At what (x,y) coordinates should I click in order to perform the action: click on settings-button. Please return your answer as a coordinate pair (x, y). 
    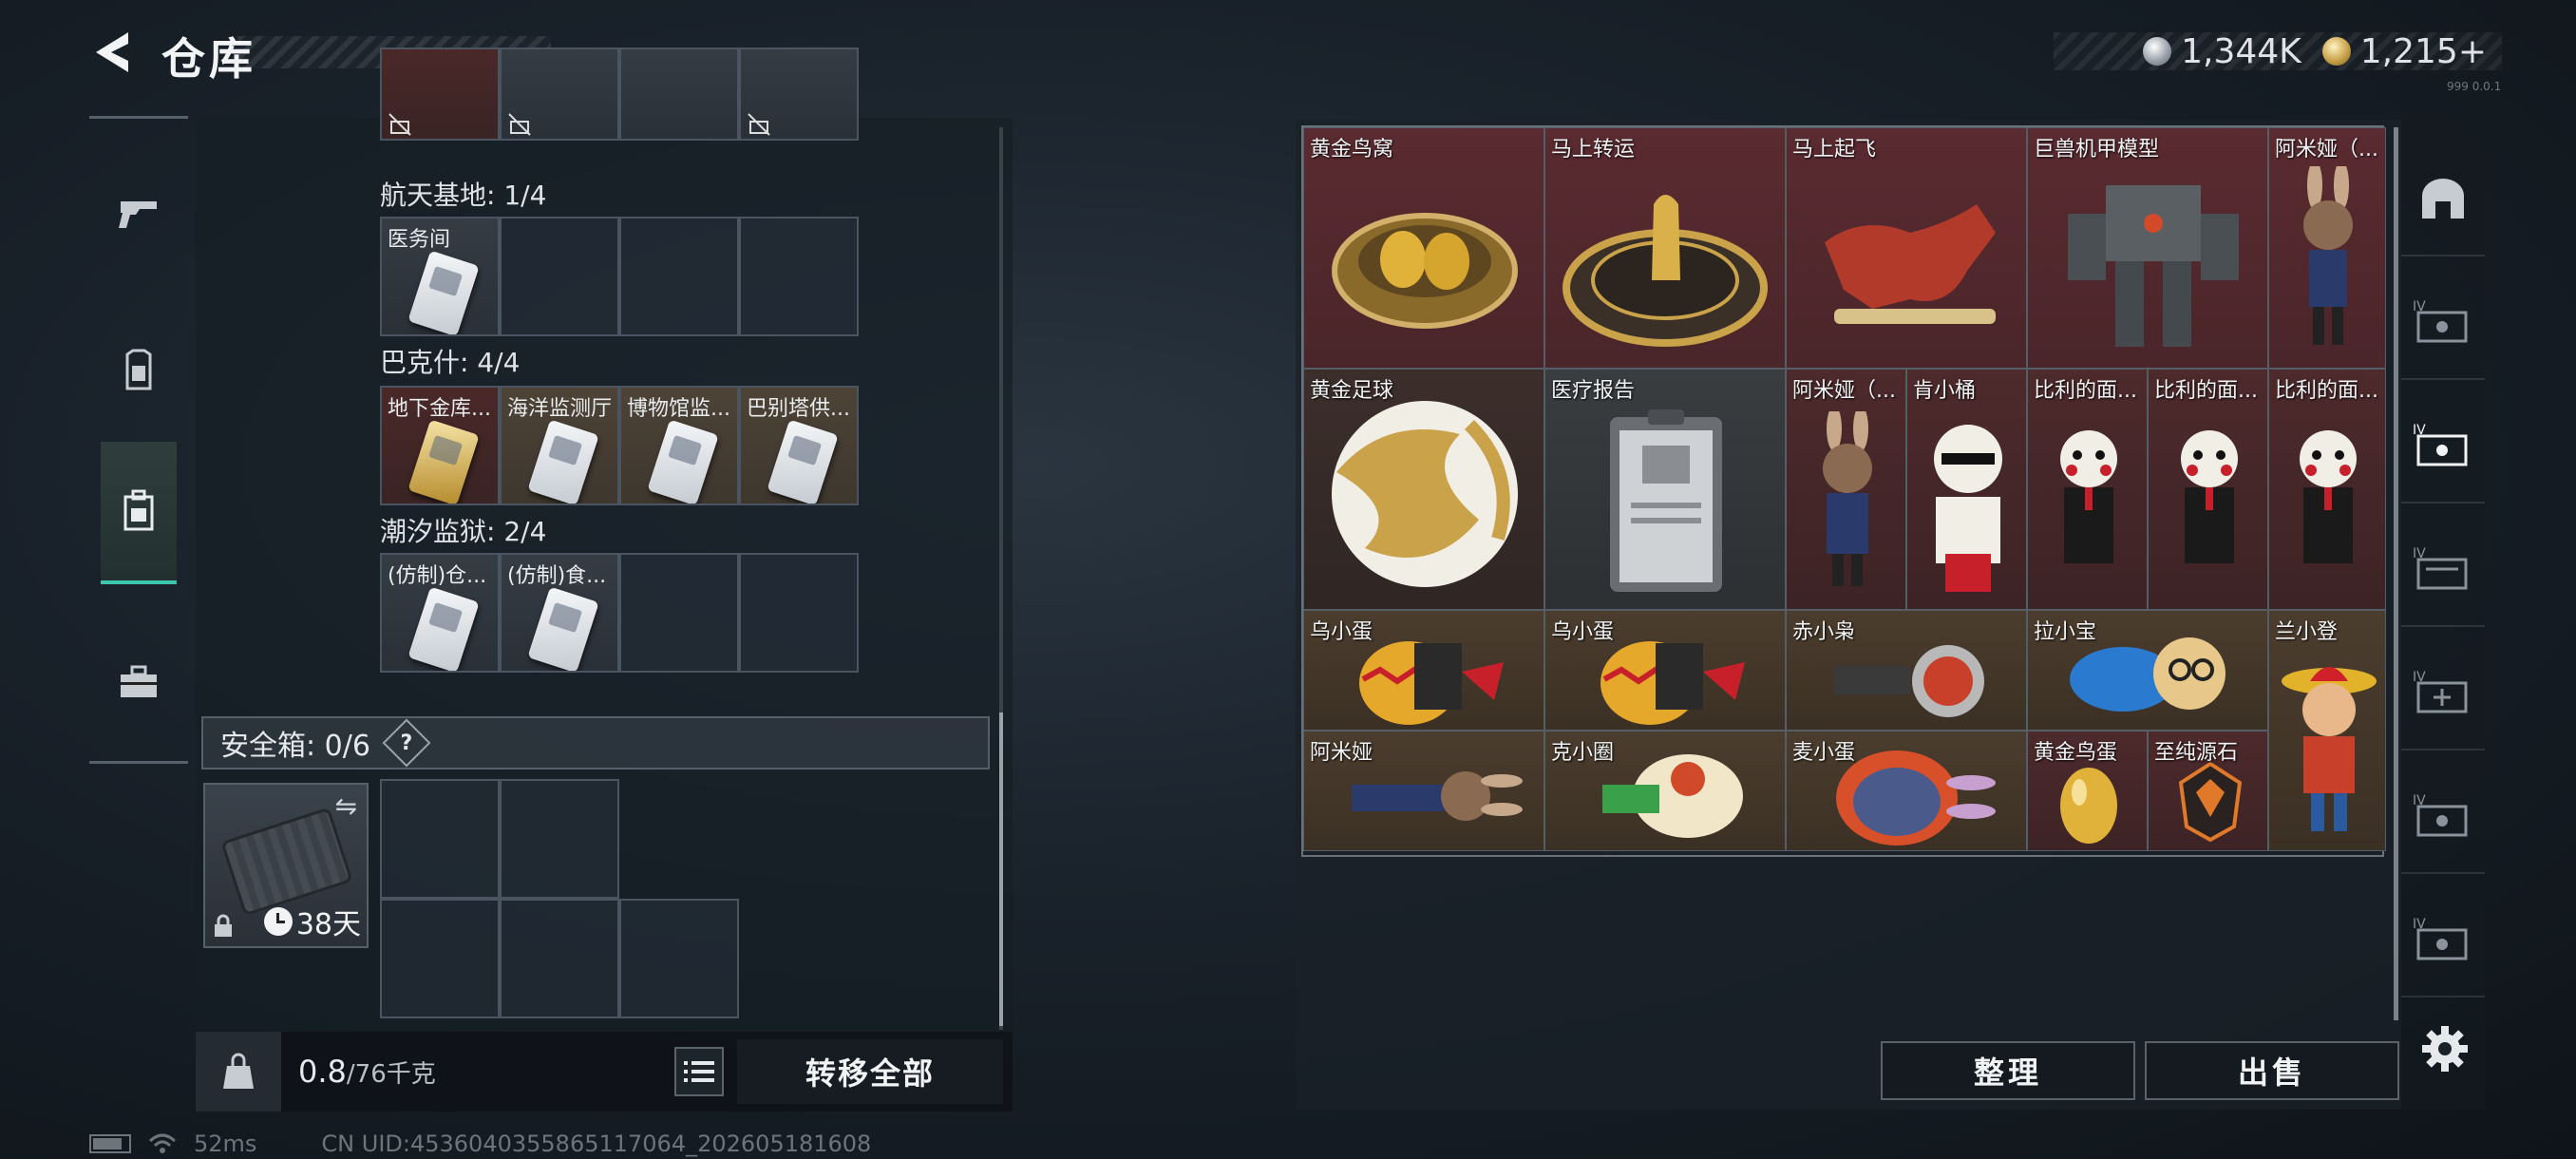
    Looking at the image, I should click on (2445, 1049).